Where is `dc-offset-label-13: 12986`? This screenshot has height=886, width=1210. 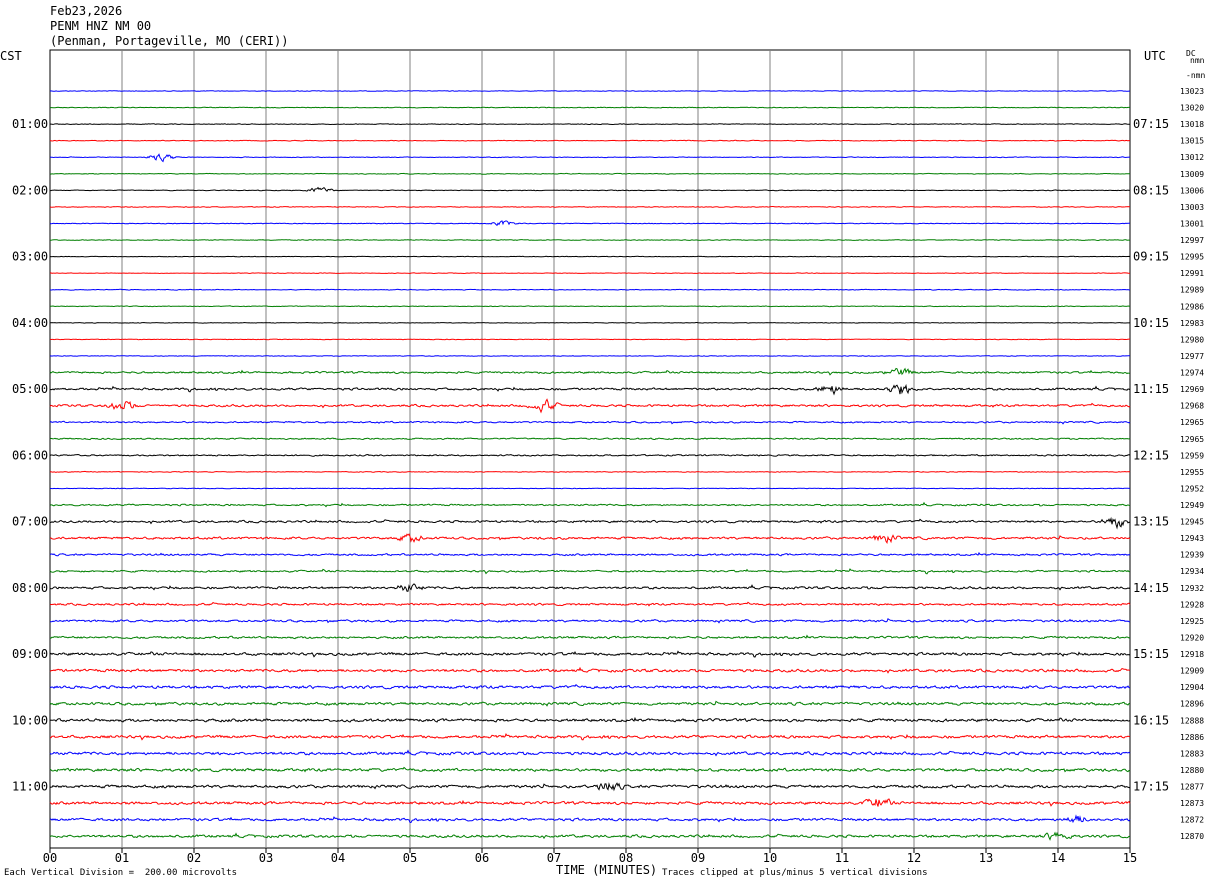 dc-offset-label-13: 12986 is located at coordinates (1192, 306).